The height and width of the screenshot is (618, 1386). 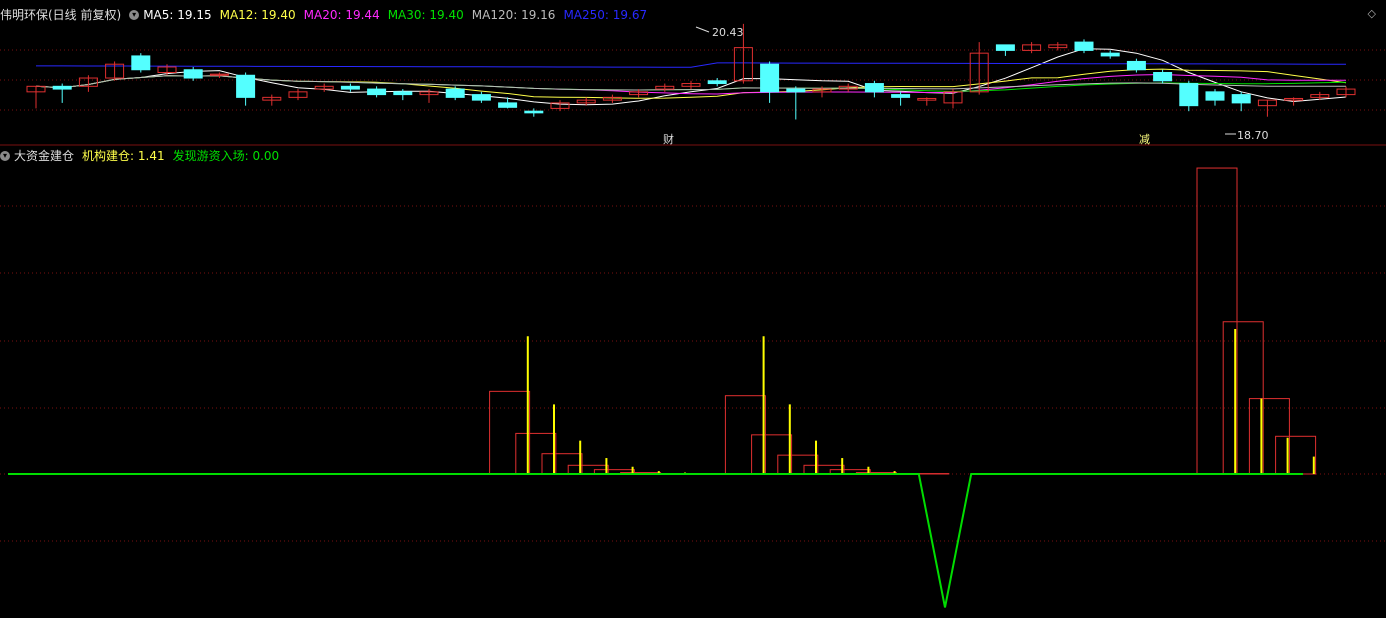 I want to click on ma20-label: MA20: 19.44, so click(x=341, y=15).